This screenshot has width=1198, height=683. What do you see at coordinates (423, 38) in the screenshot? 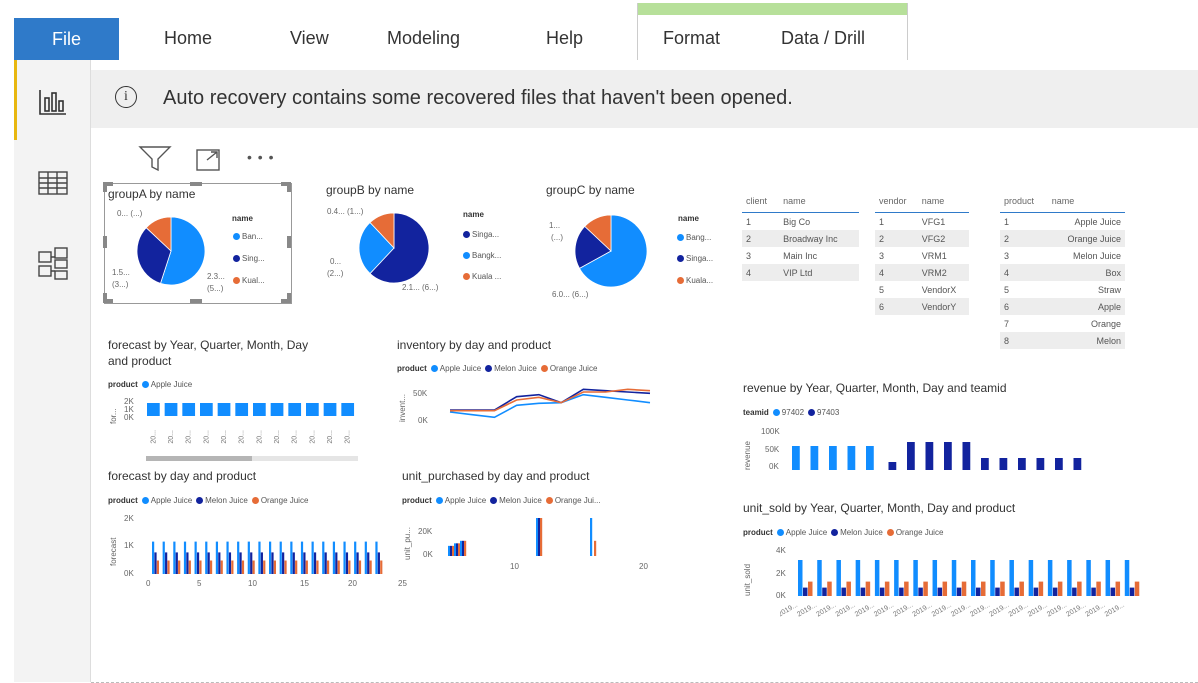
I see `tab-modeling: Modeling` at bounding box center [423, 38].